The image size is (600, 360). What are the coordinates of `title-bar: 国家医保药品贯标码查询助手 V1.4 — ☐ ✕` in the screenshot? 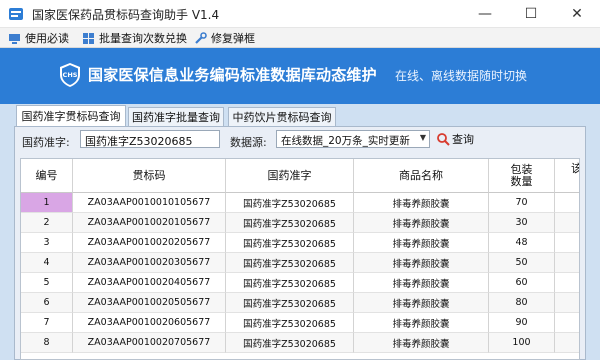 It's located at (300, 14).